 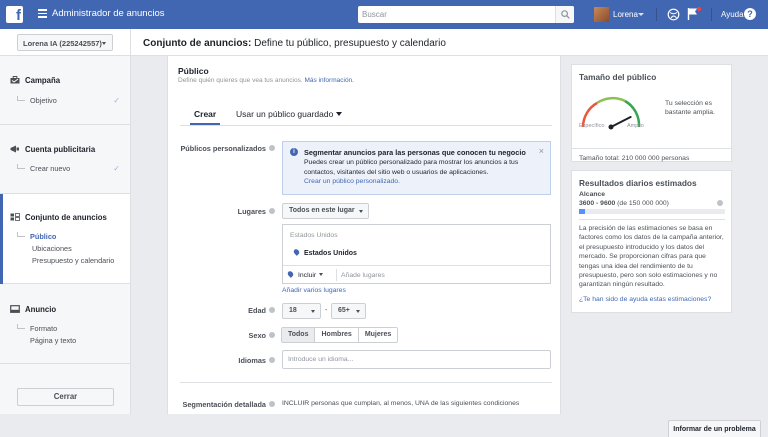 What do you see at coordinates (42, 13) in the screenshot?
I see `menu-icon` at bounding box center [42, 13].